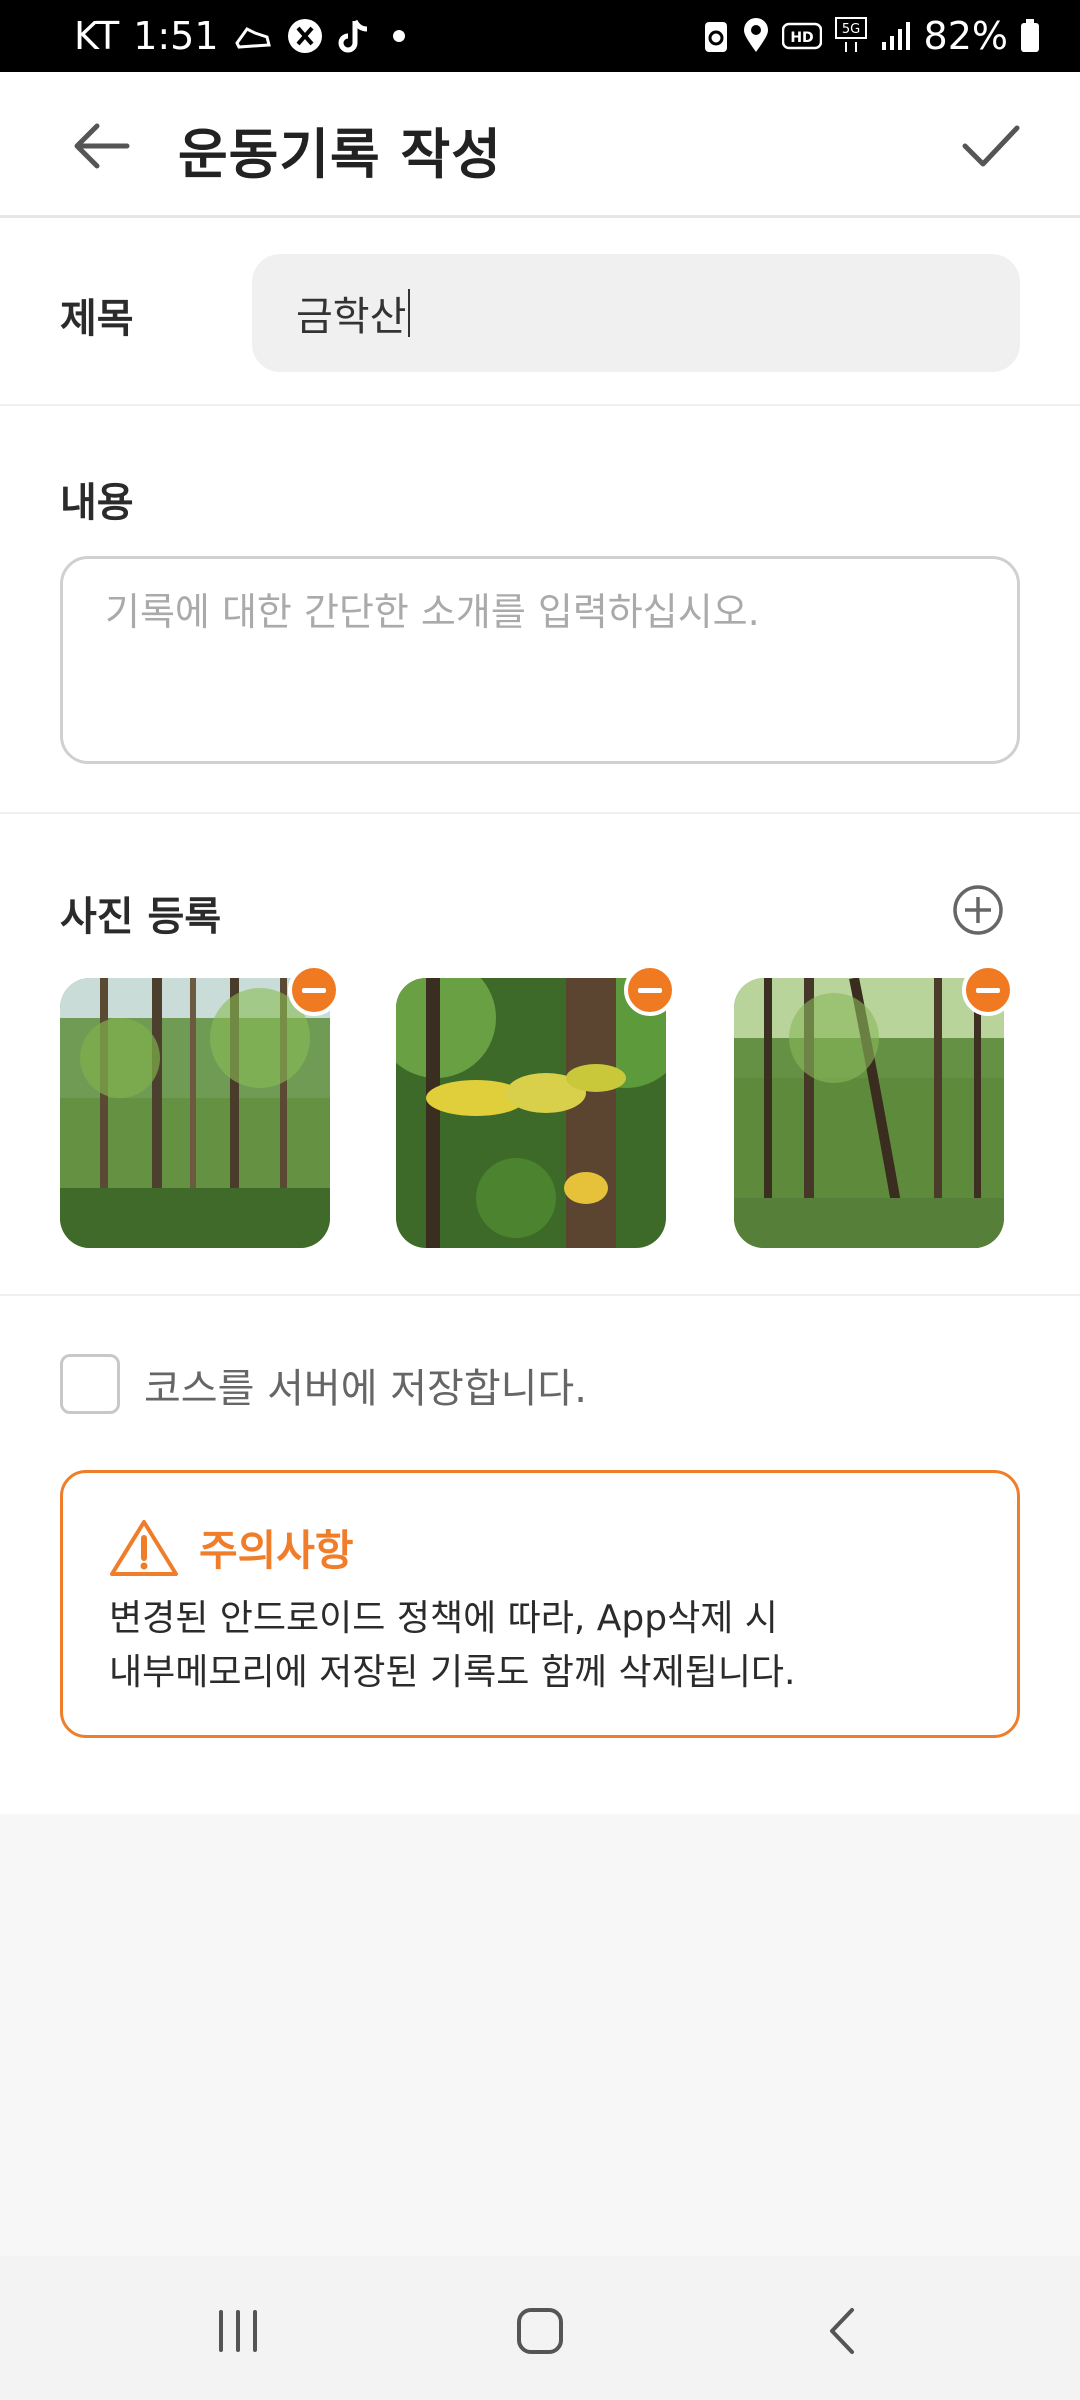 The width and height of the screenshot is (1080, 2400). Describe the element at coordinates (850, 29) in the screenshot. I see `svg-text: 5G` at that location.